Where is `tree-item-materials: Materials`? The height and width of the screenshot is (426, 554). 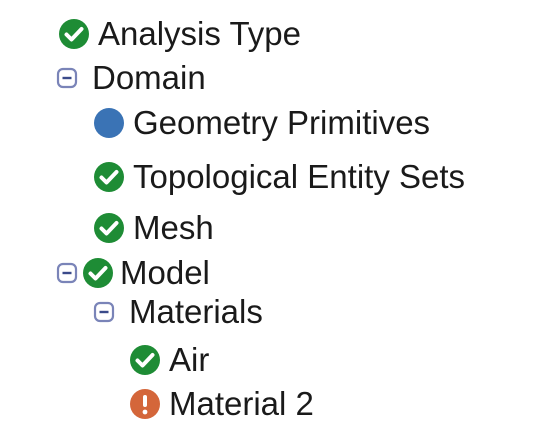 tree-item-materials: Materials is located at coordinates (178, 312).